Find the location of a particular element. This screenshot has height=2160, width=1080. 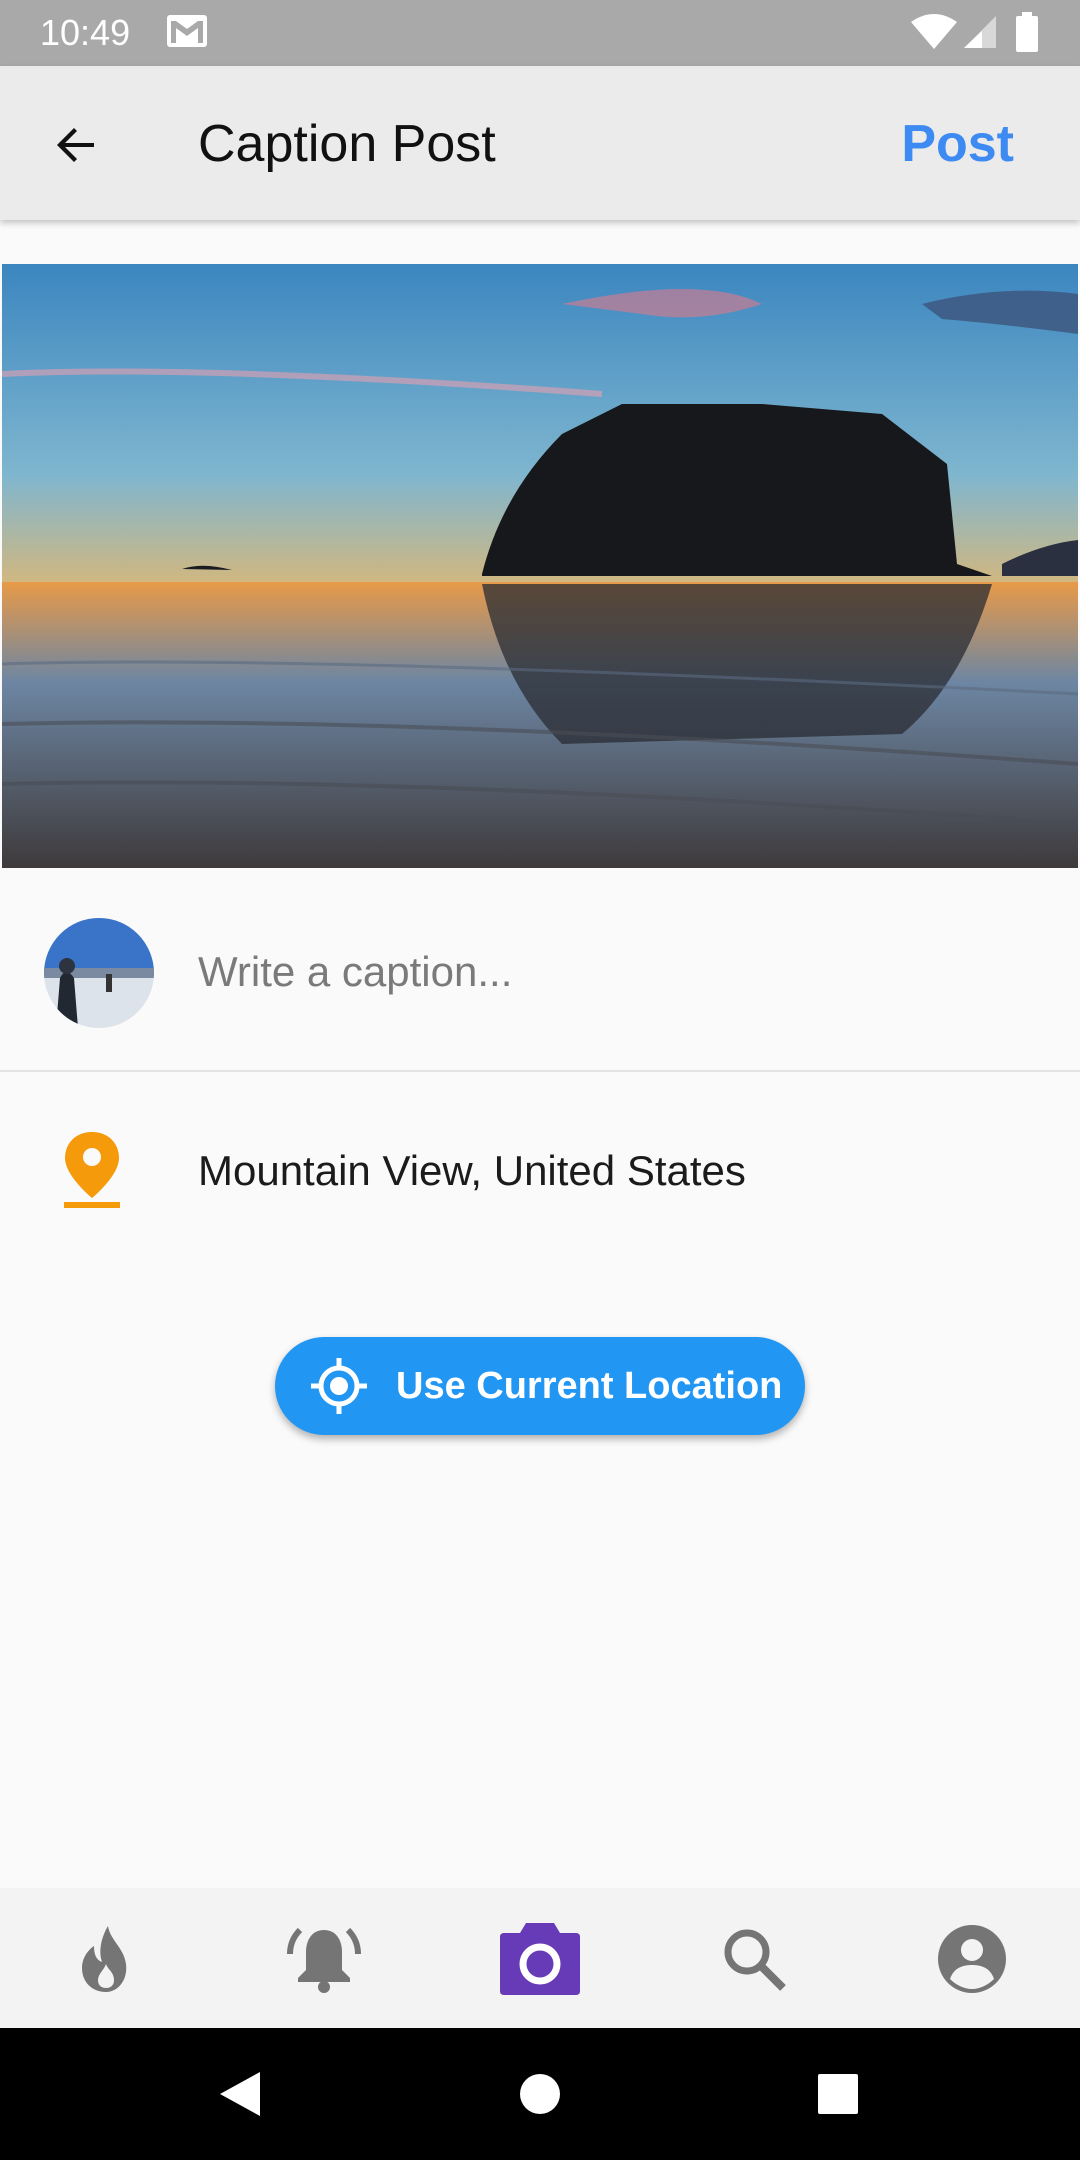

circle-home-icon is located at coordinates (540, 2094).